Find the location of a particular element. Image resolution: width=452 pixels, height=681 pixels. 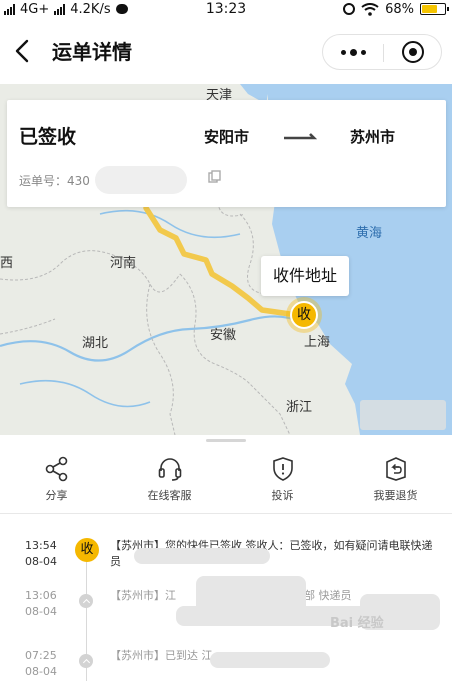

map-label-yellow-sea: 黄海 is located at coordinates (369, 233).